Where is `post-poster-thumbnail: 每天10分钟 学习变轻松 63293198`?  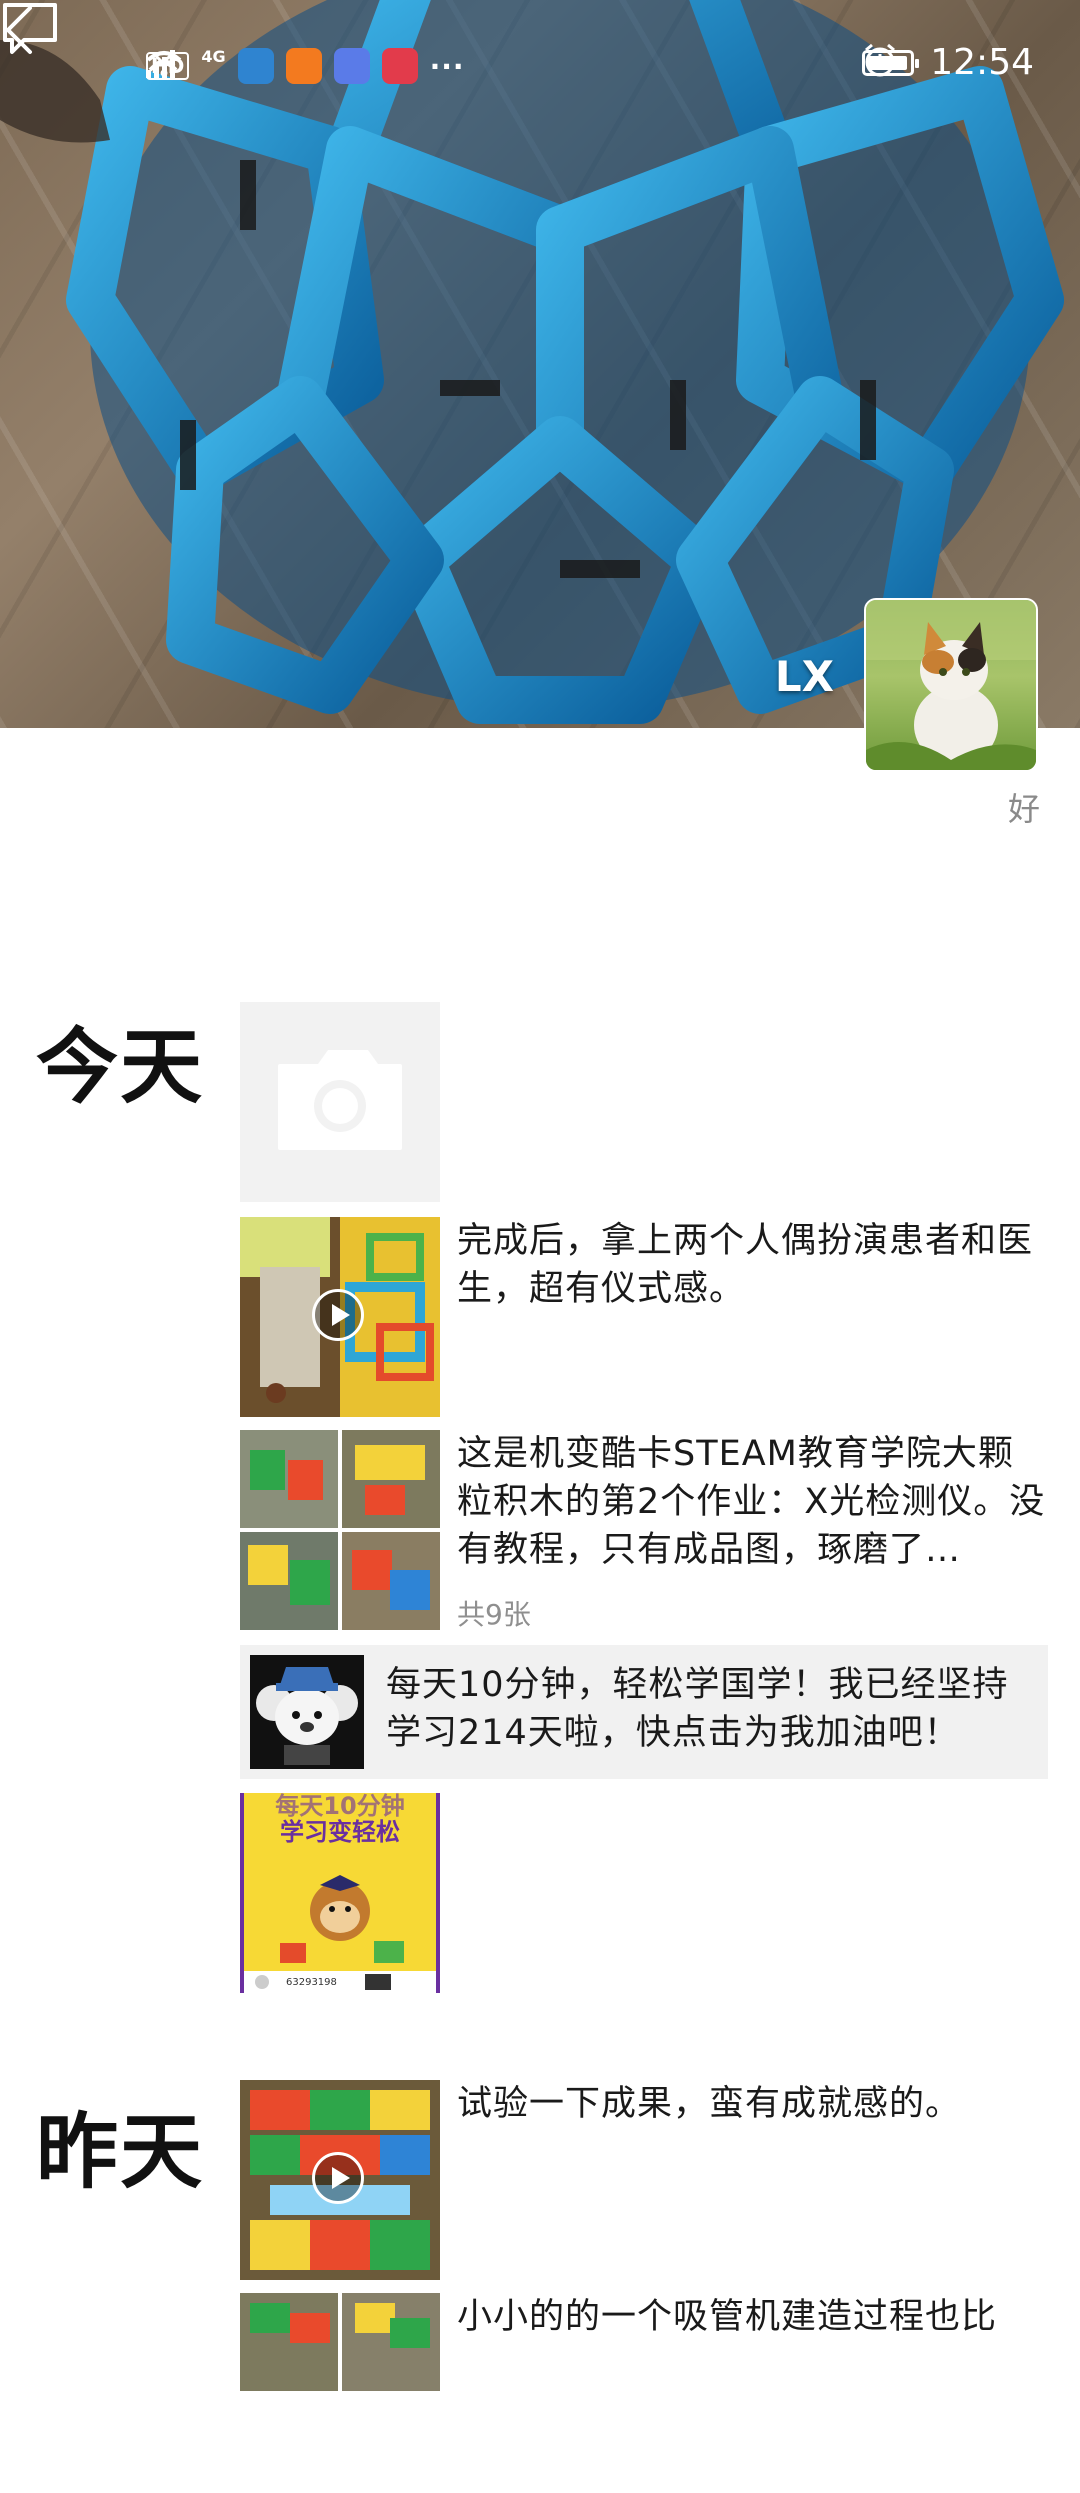 post-poster-thumbnail: 每天10分钟 学习变轻松 63293198 is located at coordinates (340, 1893).